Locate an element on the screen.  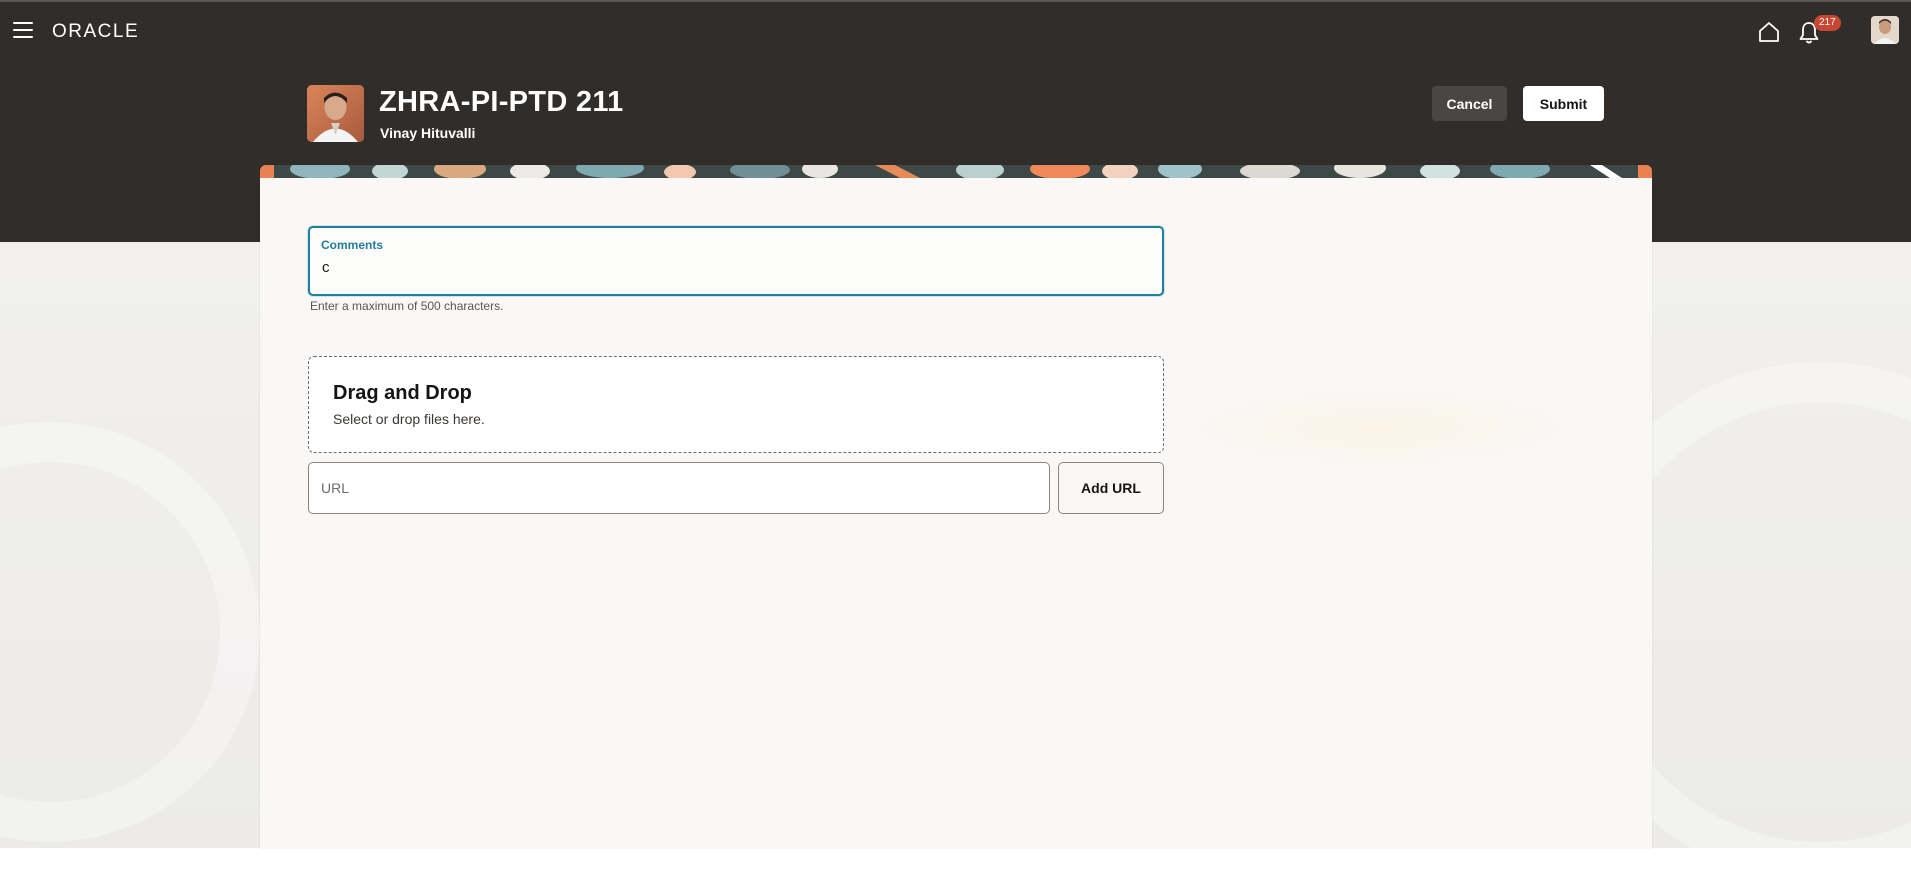
person-avatar is located at coordinates (335, 113).